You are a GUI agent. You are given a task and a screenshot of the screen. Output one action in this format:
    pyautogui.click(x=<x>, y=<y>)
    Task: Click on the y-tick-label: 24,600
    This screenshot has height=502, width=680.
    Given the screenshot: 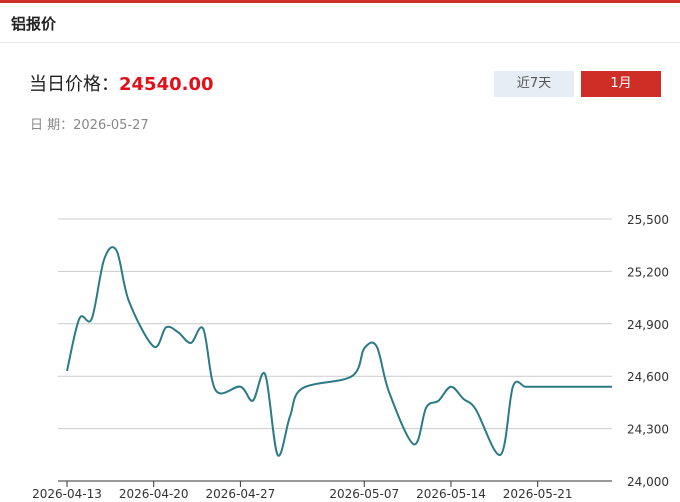 What is the action you would take?
    pyautogui.click(x=648, y=377)
    